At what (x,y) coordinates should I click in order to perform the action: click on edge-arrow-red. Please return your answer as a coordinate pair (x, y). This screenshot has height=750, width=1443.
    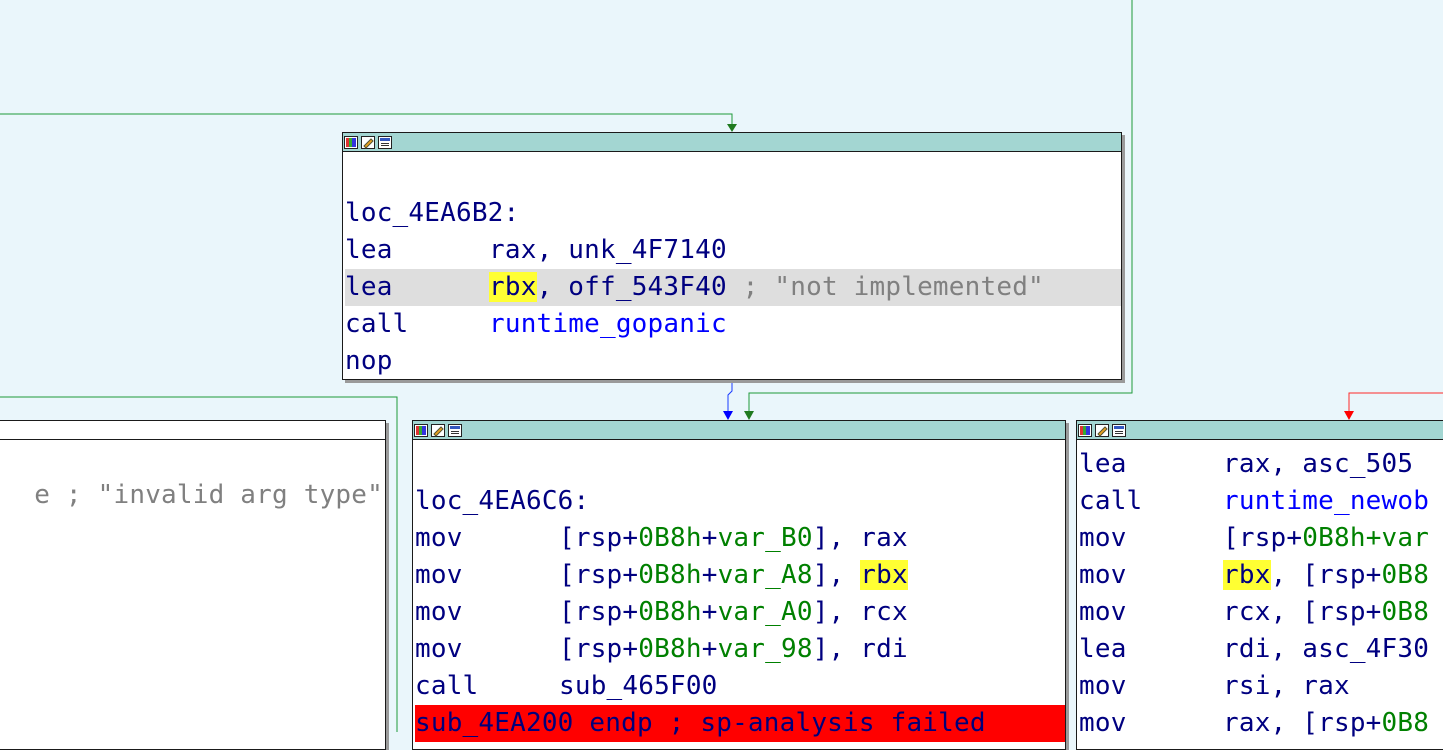
    Looking at the image, I should click on (1349, 415).